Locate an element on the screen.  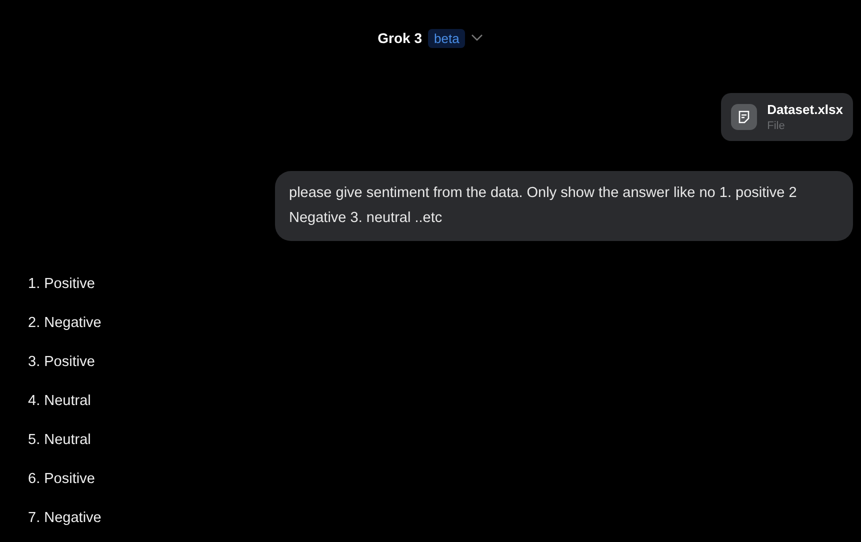
answer-line: 7. Negative is located at coordinates (65, 518).